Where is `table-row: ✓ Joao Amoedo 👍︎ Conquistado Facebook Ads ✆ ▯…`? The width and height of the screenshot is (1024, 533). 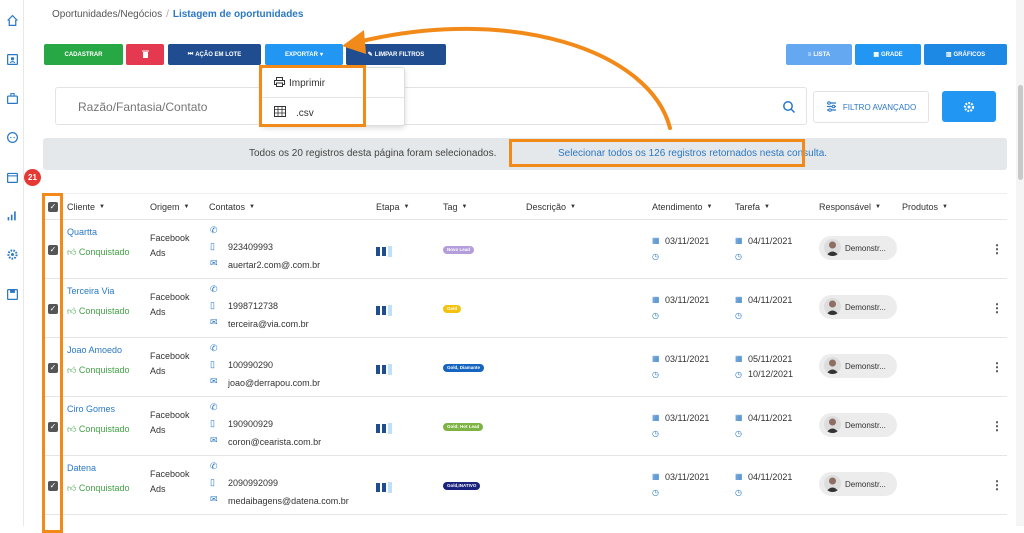 table-row: ✓ Joao Amoedo 👍︎ Conquistado Facebook Ads ✆ ▯… is located at coordinates (525, 367).